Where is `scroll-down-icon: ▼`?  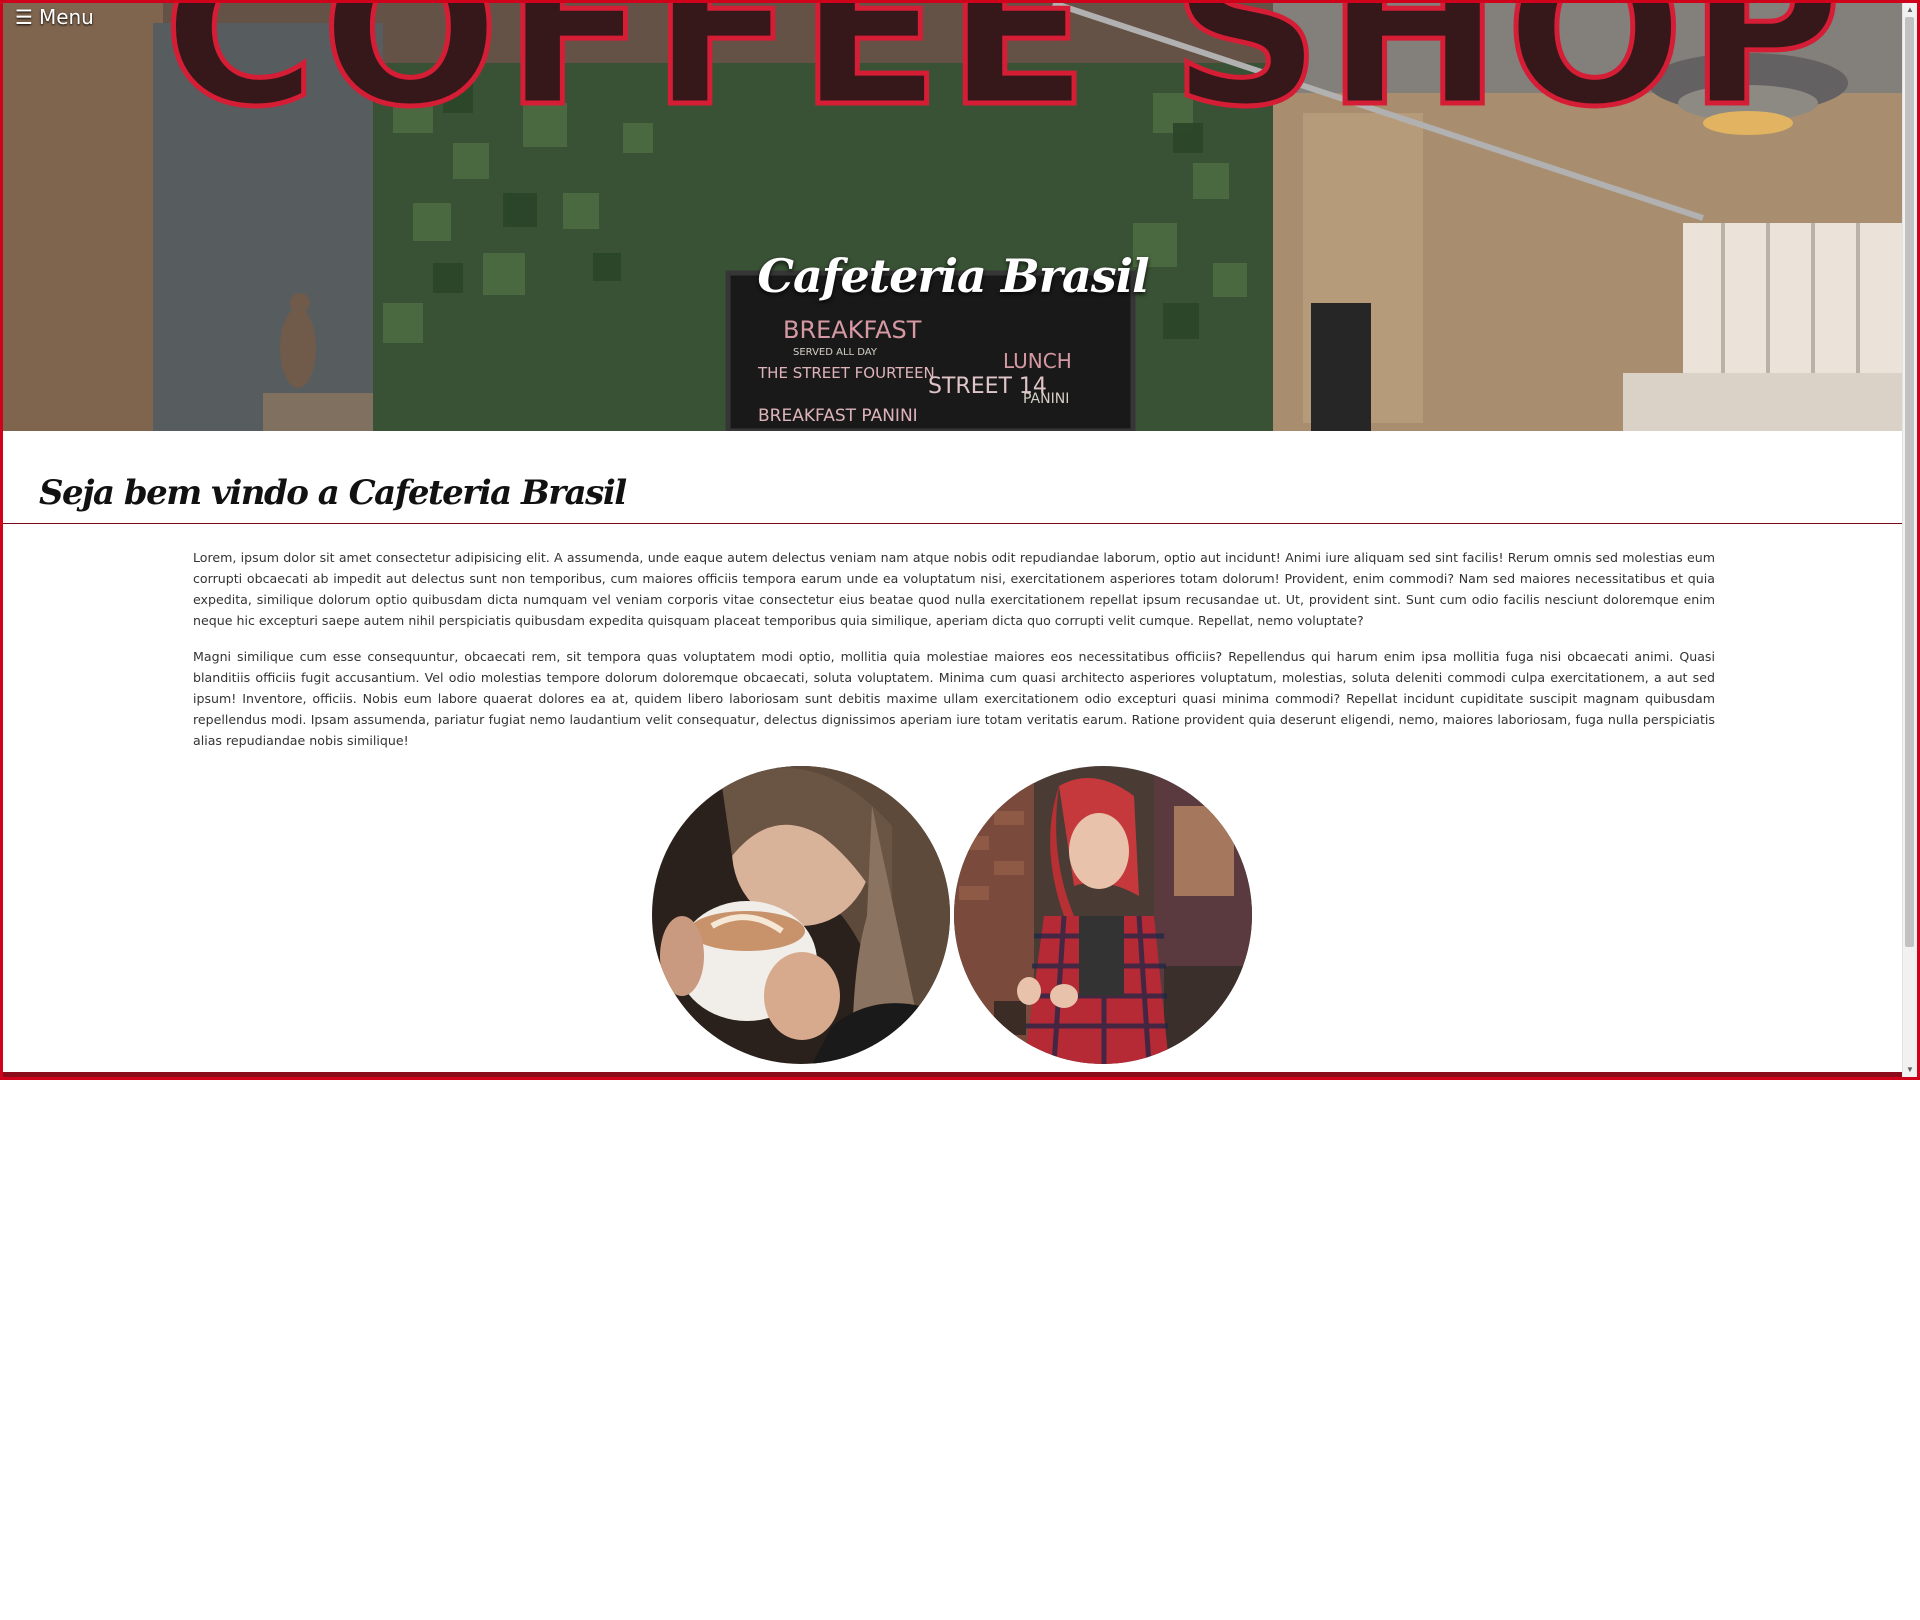
scroll-down-icon: ▼ is located at coordinates (1910, 1070).